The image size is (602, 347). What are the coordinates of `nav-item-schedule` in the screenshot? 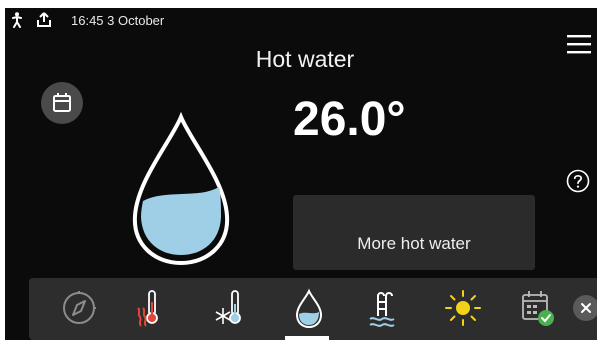 It's located at (537, 308).